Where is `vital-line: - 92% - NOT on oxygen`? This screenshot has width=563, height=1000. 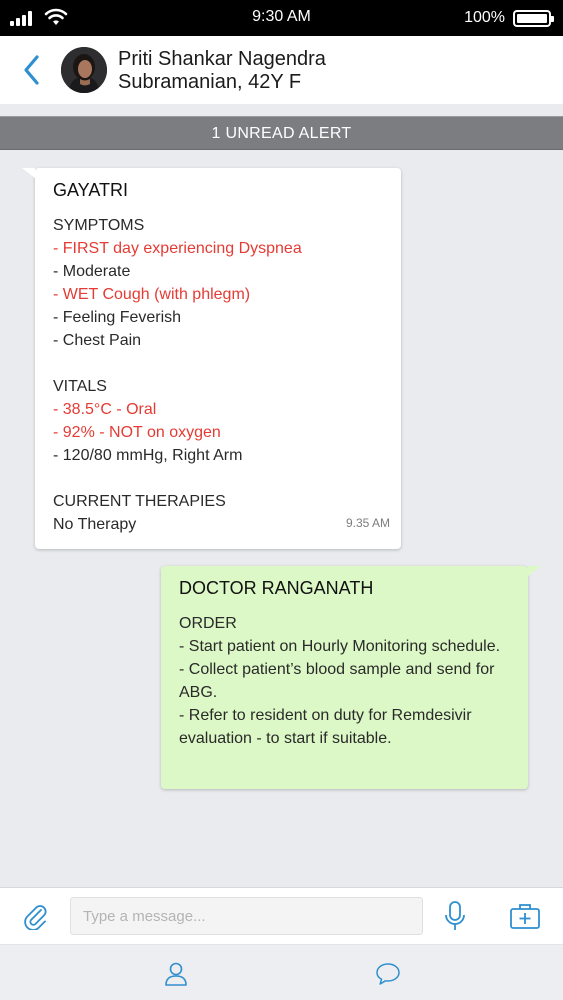
vital-line: - 92% - NOT on oxygen is located at coordinates (137, 432).